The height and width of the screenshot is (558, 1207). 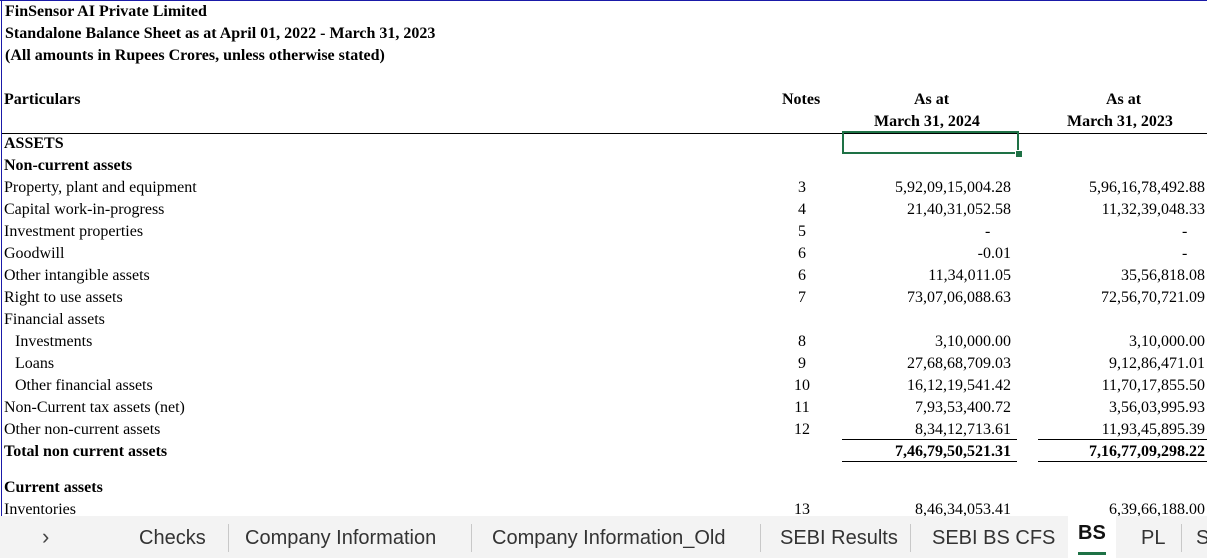 What do you see at coordinates (994, 253) in the screenshot?
I see `row-value-2024: -0.01` at bounding box center [994, 253].